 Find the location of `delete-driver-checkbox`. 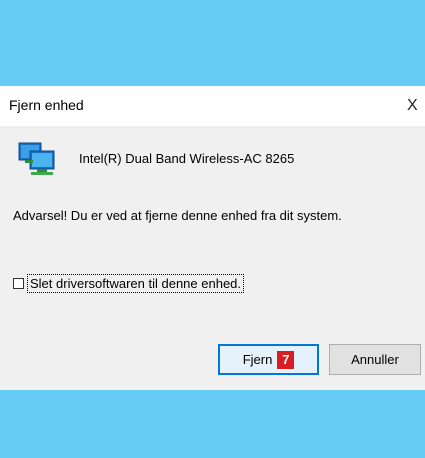

delete-driver-checkbox is located at coordinates (18, 283).